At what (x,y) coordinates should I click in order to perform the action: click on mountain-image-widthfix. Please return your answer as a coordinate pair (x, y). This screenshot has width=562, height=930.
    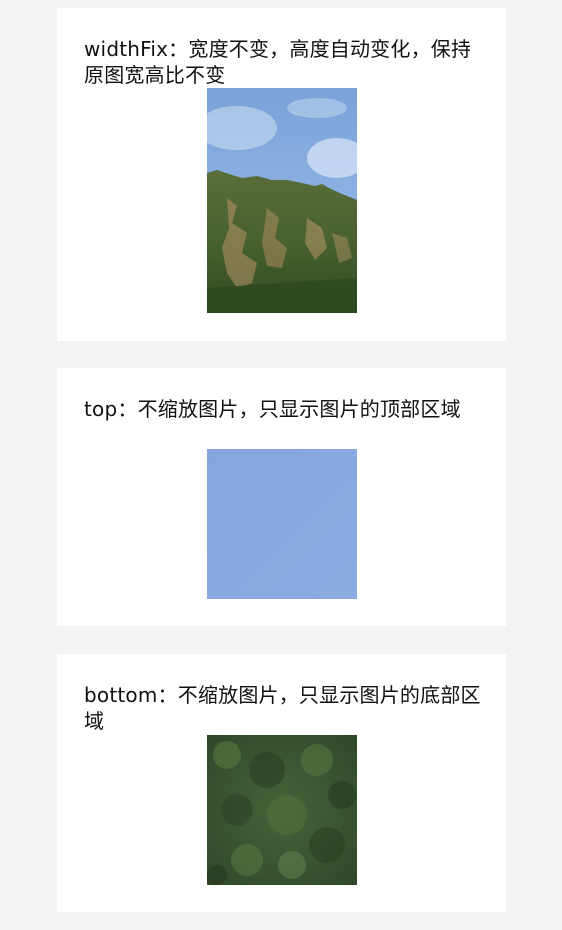
    Looking at the image, I should click on (282, 200).